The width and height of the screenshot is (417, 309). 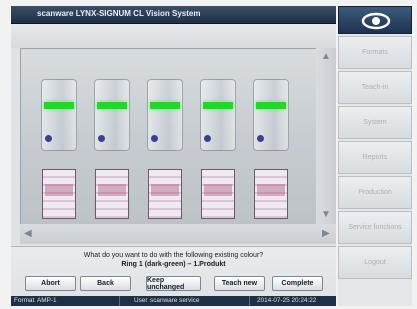 I want to click on sidebar-item-formats: Formats, so click(x=375, y=52).